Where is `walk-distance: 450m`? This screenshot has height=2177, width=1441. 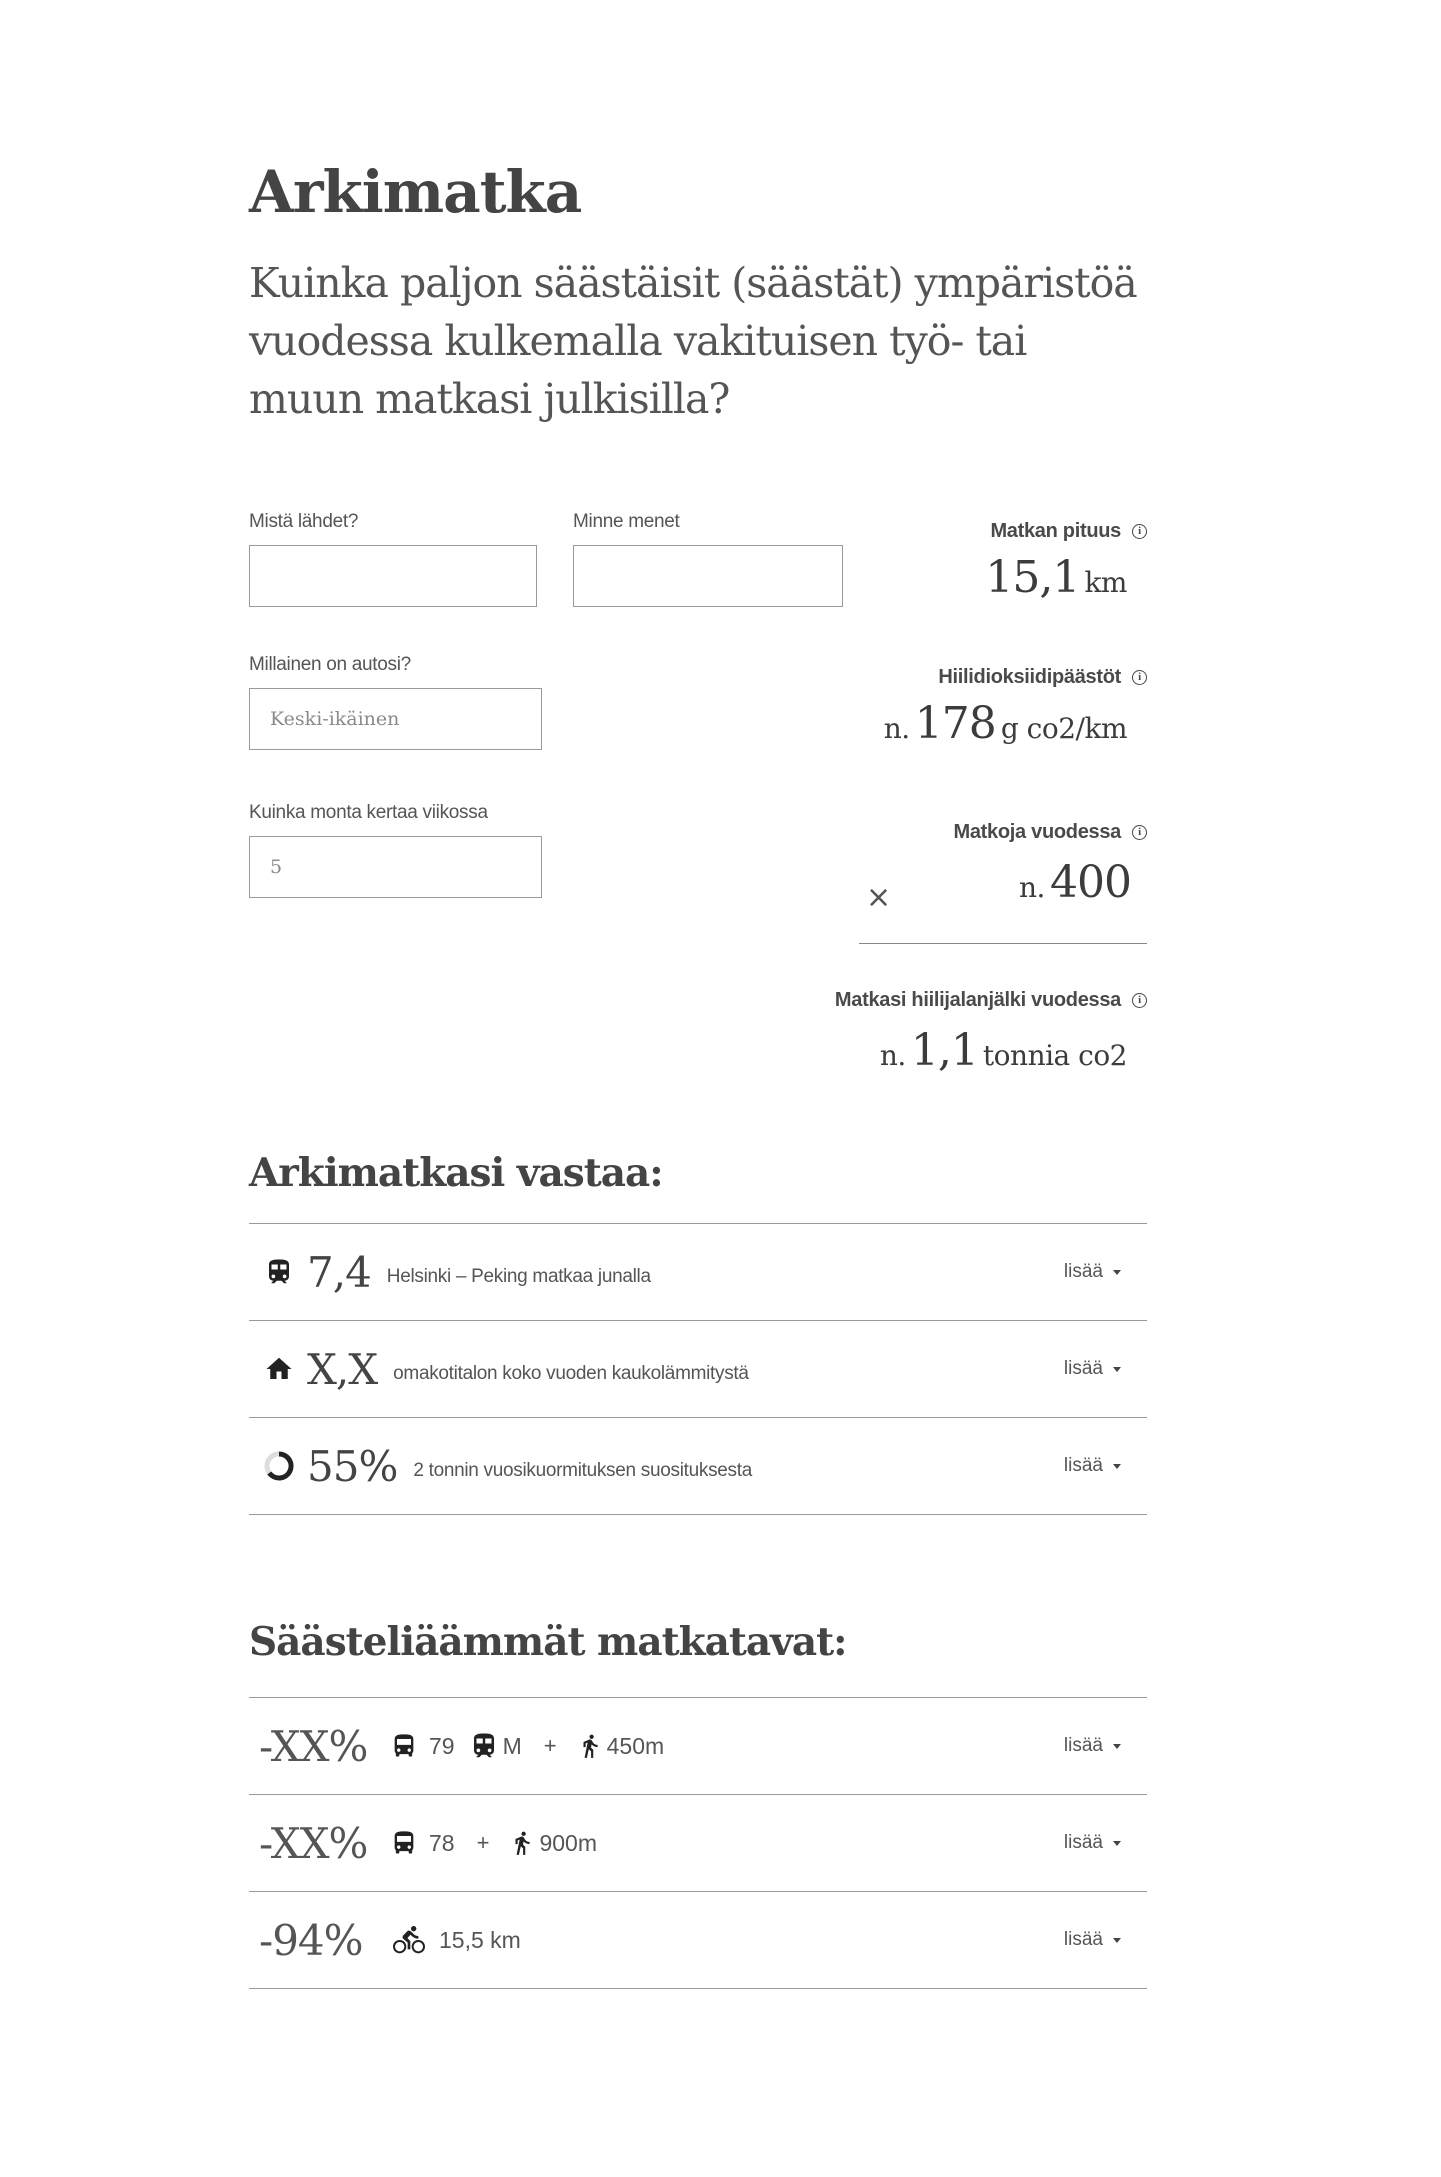
walk-distance: 450m is located at coordinates (635, 1745).